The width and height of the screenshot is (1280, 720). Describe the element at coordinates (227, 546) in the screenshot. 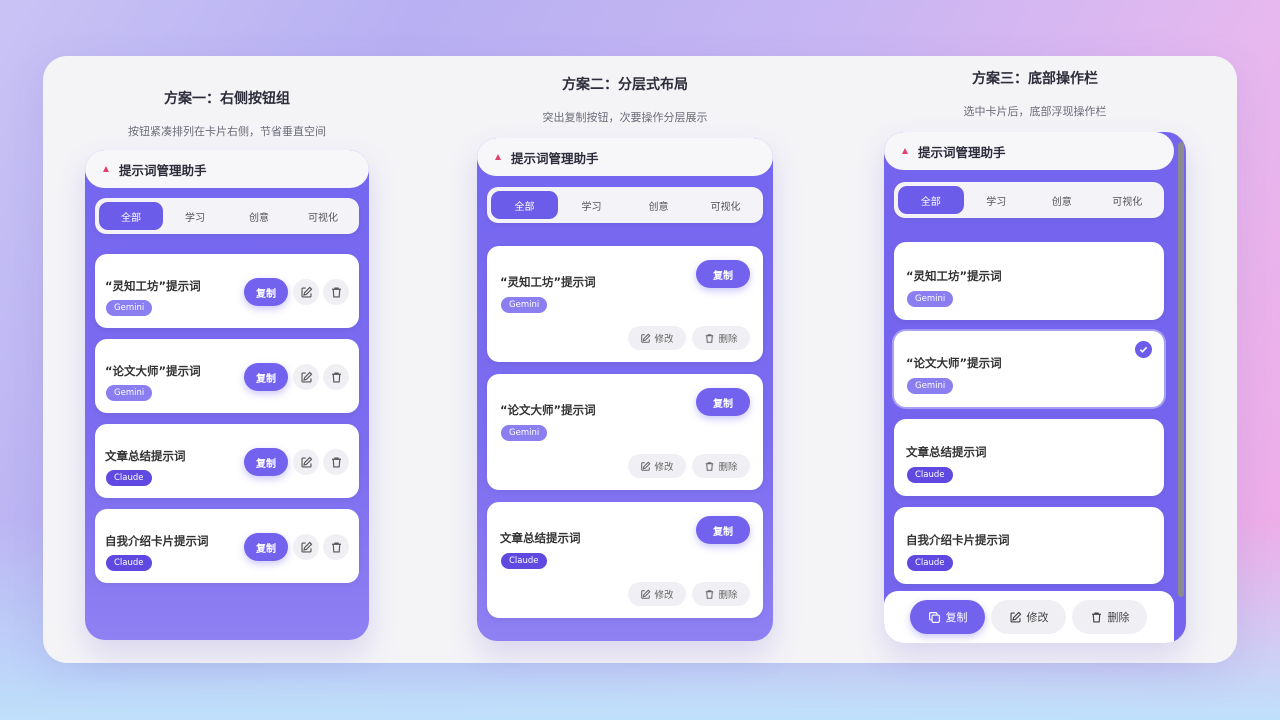

I see `prompt-card: 自我介绍卡片提示词 Claude 复制` at that location.